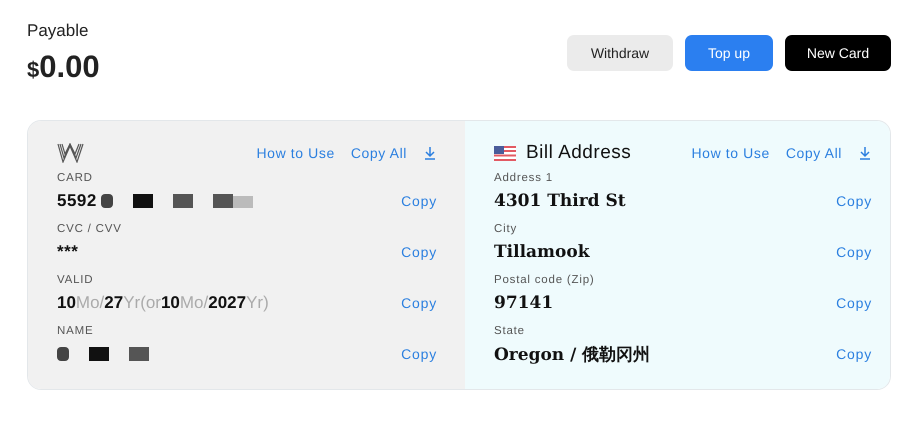 This screenshot has height=428, width=922. What do you see at coordinates (542, 252) in the screenshot?
I see `field-value: Tillamook` at bounding box center [542, 252].